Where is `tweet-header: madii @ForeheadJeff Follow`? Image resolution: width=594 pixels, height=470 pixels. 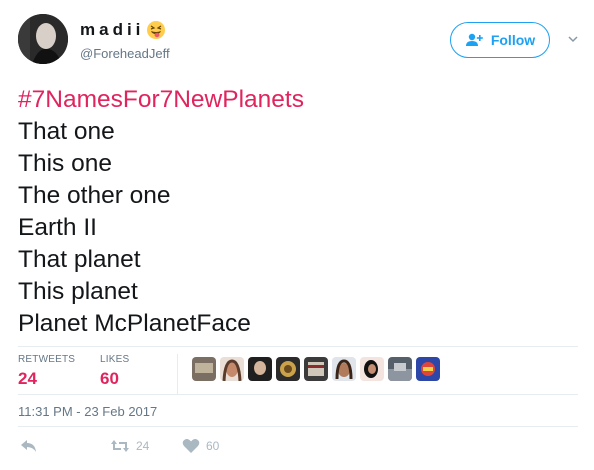 tweet-header: madii @ForeheadJeff Follow is located at coordinates (298, 40).